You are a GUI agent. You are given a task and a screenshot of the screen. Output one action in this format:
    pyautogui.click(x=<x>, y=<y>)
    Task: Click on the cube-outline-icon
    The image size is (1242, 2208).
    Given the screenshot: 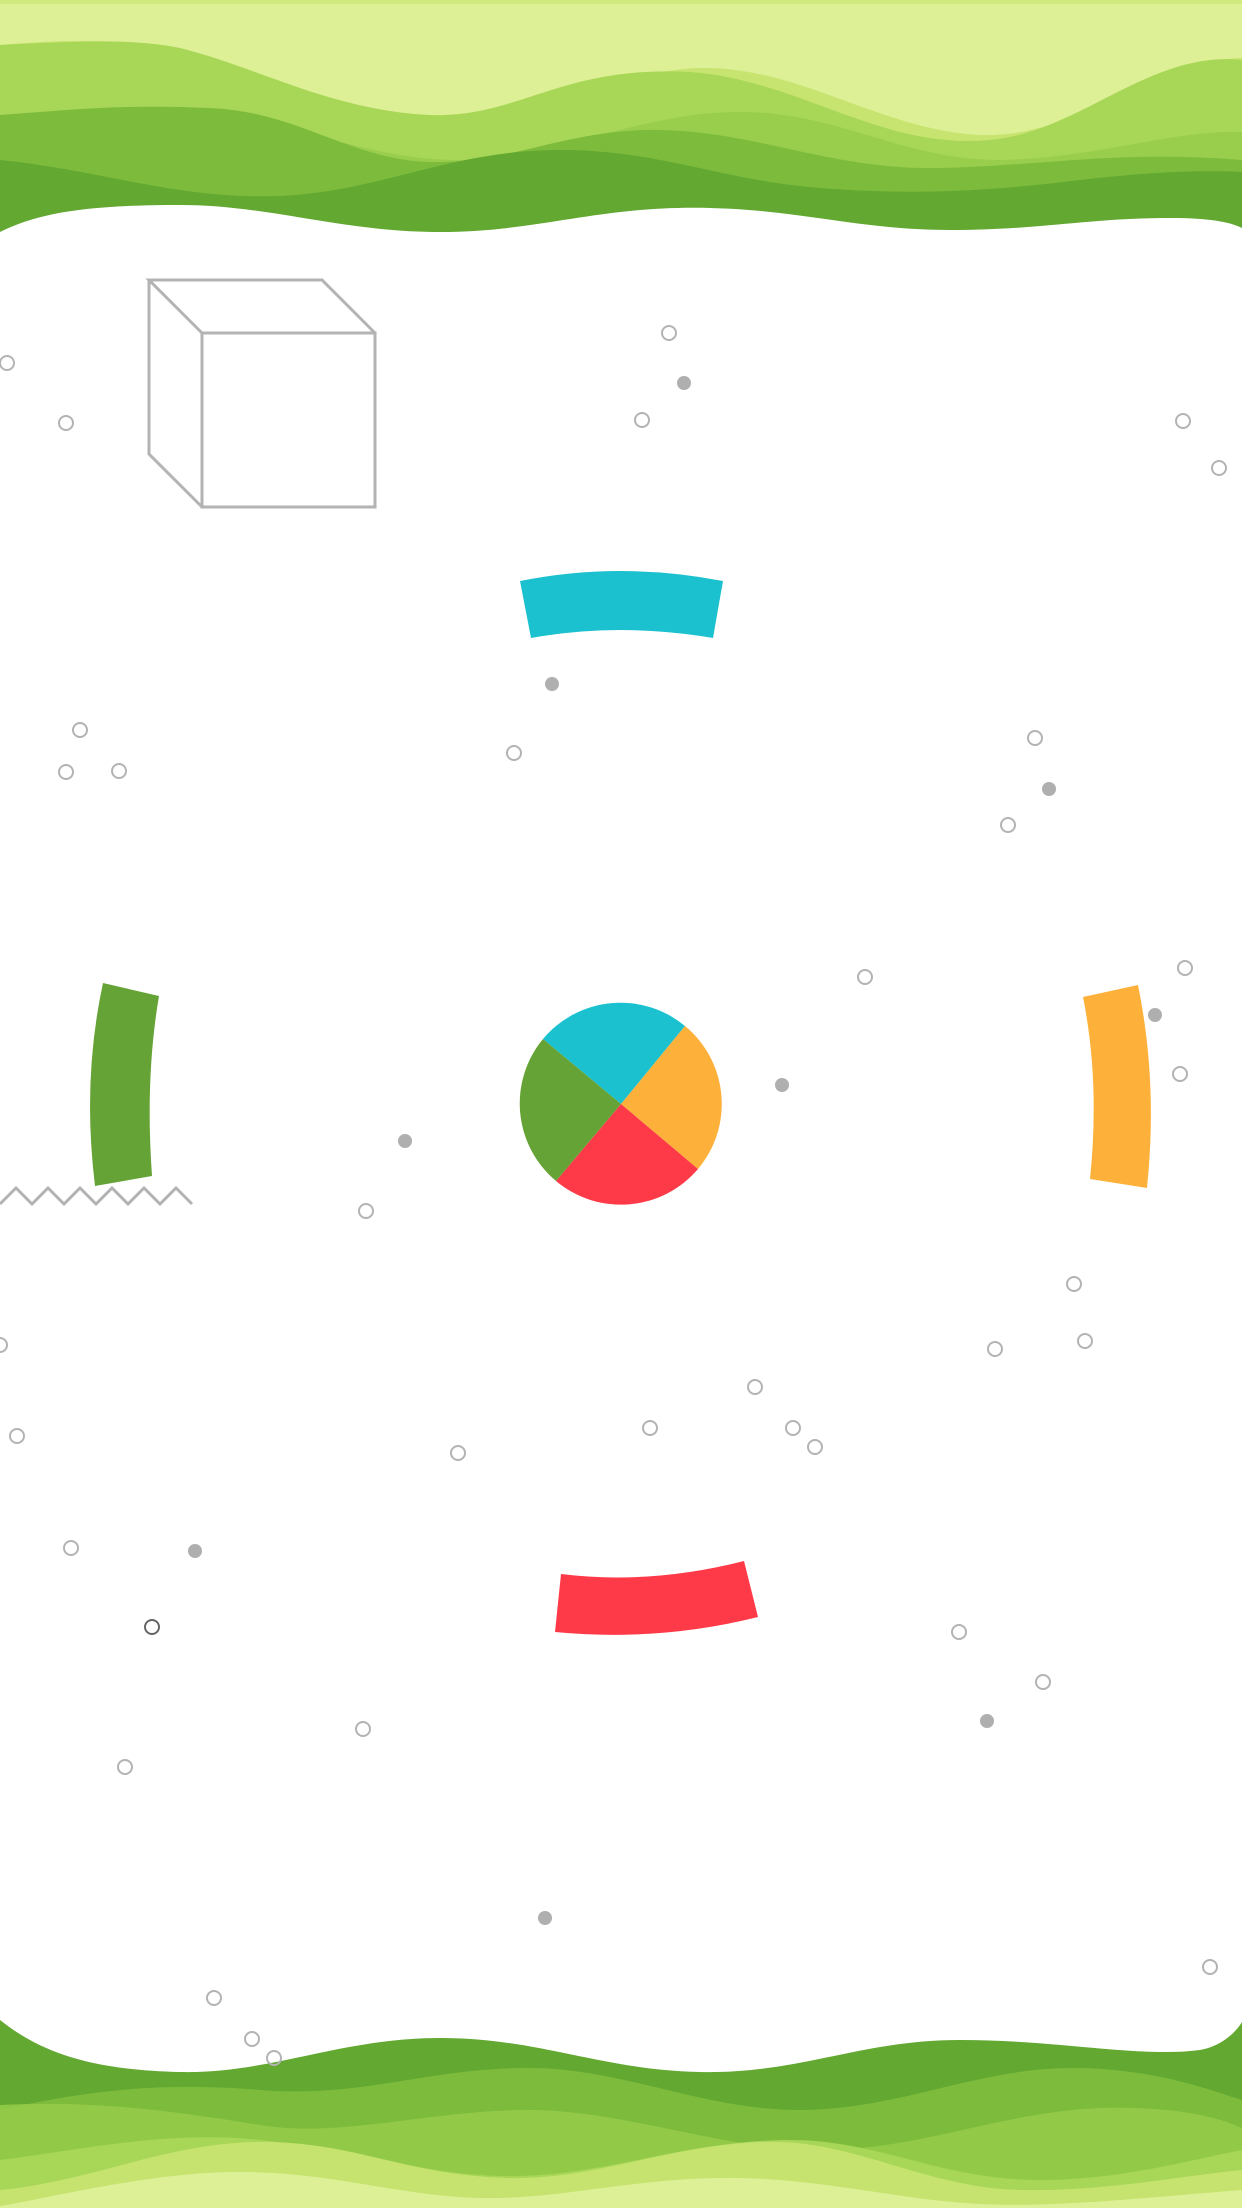 What is the action you would take?
    pyautogui.click(x=261, y=393)
    